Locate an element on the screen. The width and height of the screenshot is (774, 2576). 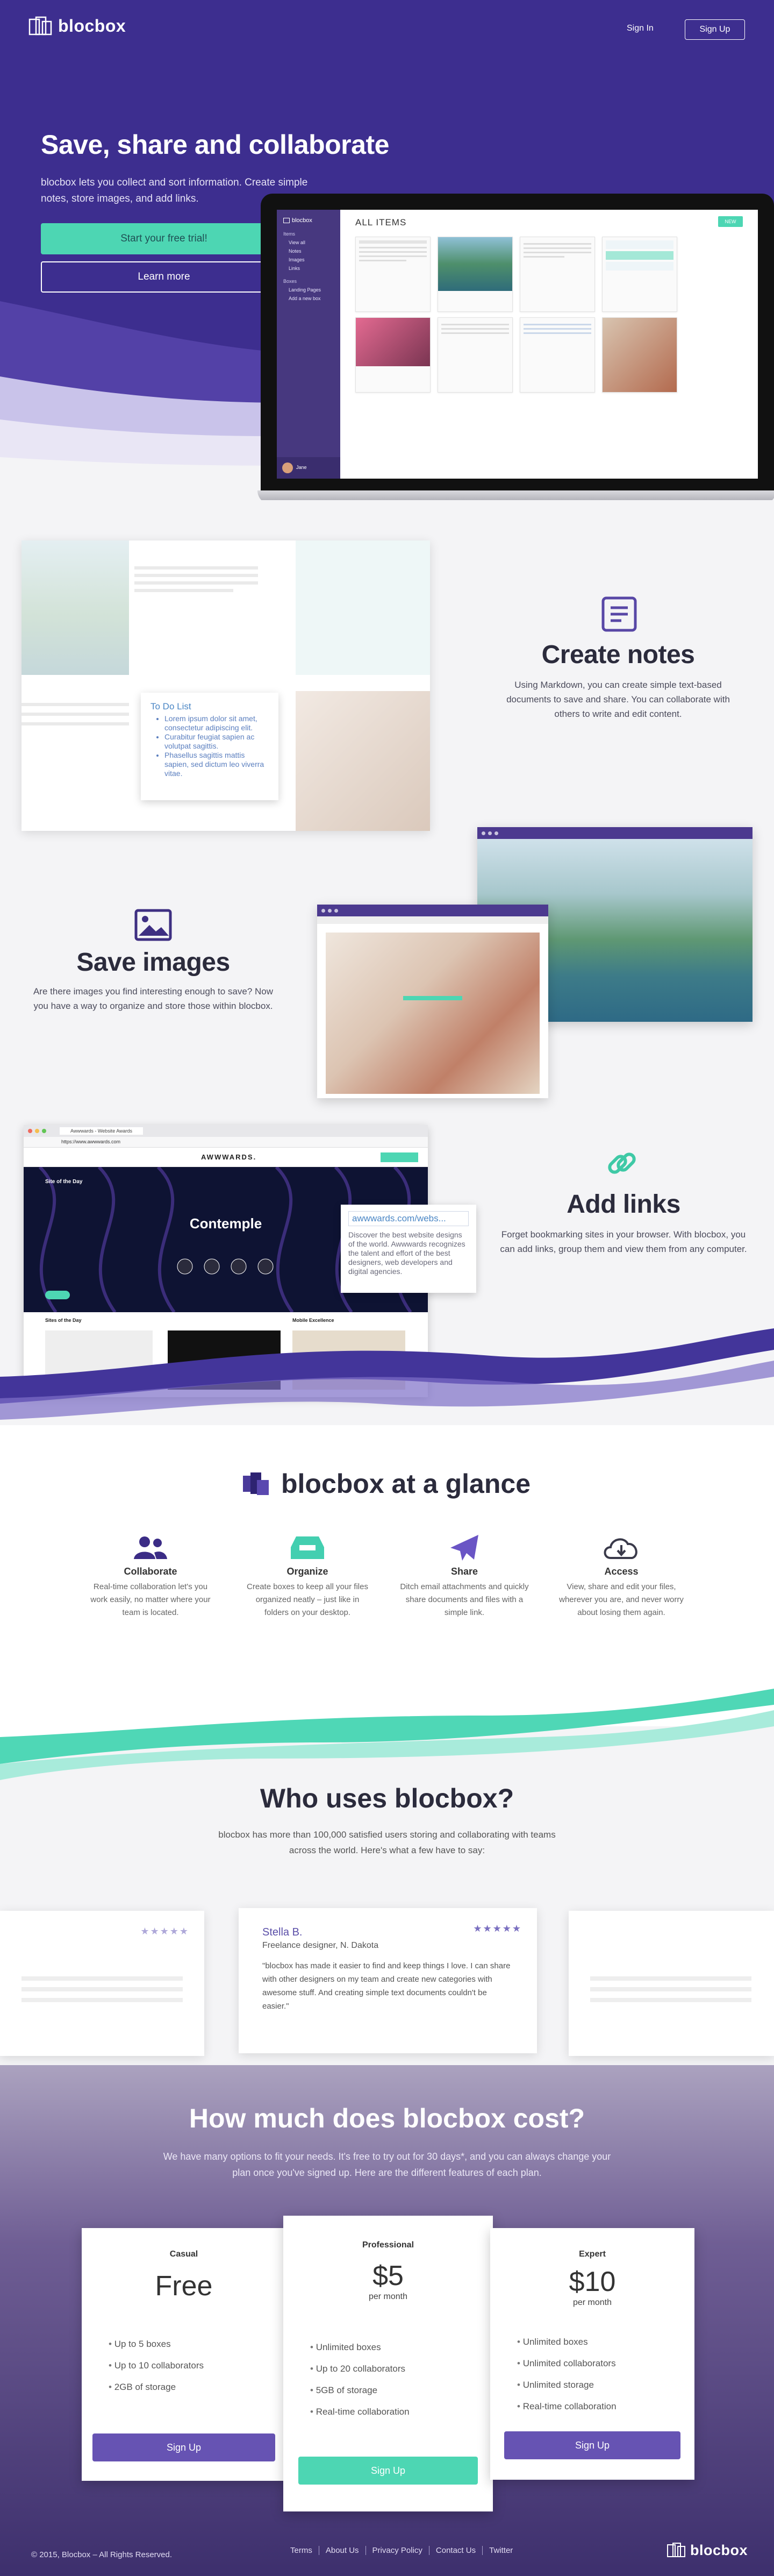
rating-stars: ★★★★★ is located at coordinates (164, 1932).